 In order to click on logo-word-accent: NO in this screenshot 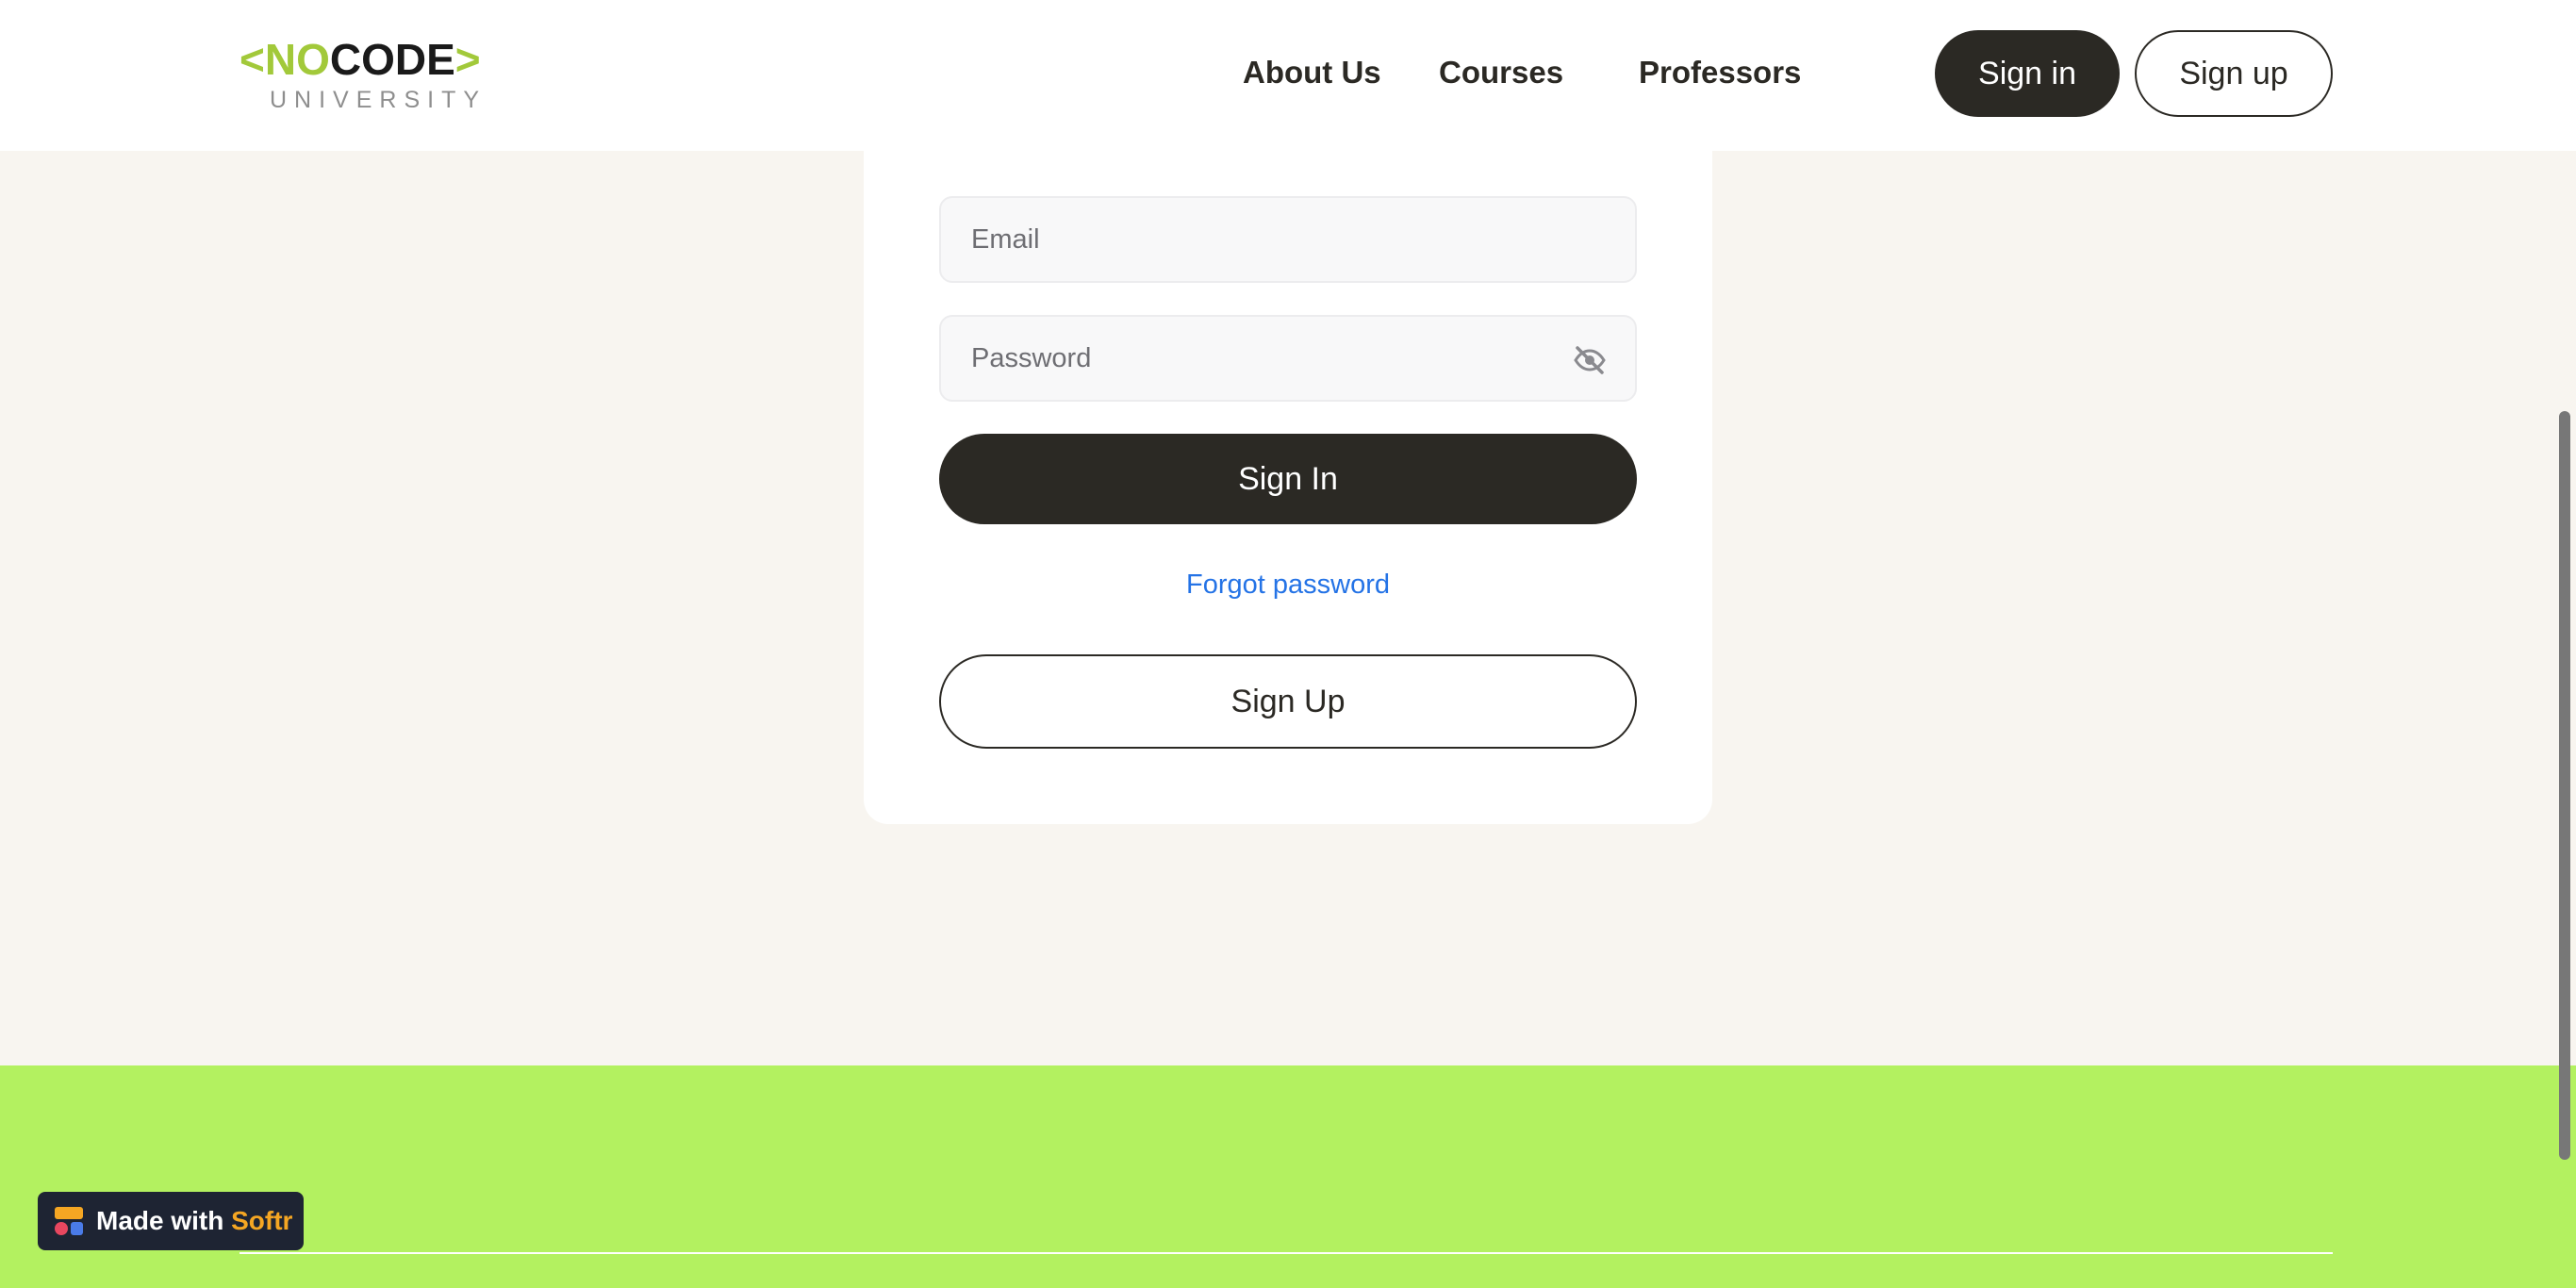, I will do `click(297, 59)`.